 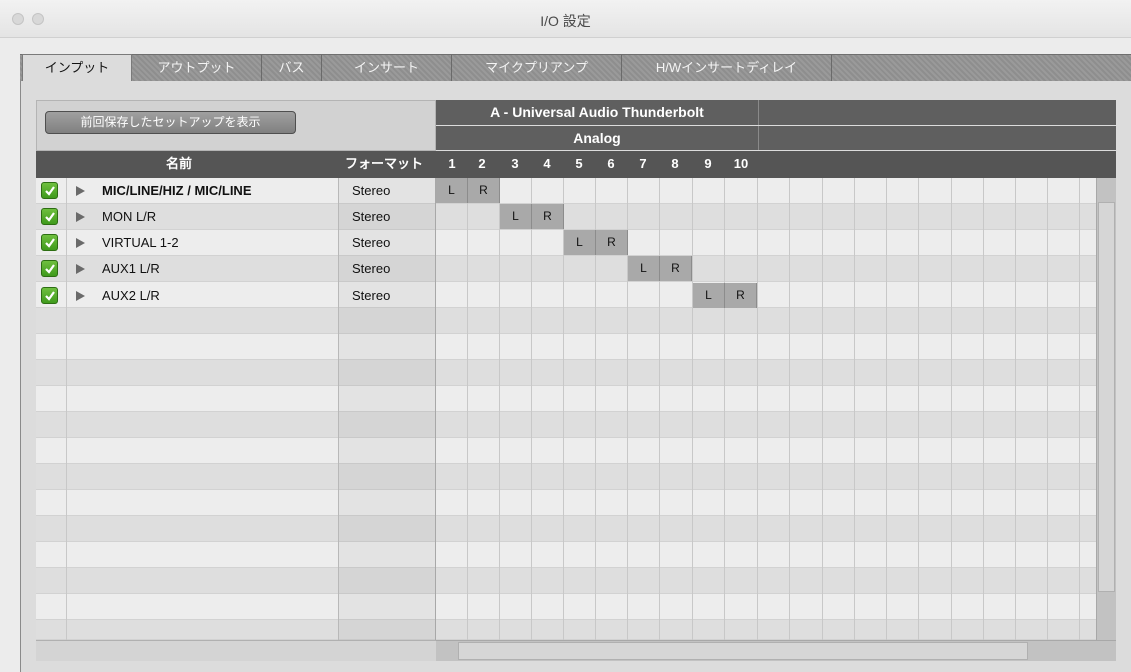 What do you see at coordinates (611, 163) in the screenshot?
I see `channel-header: 6` at bounding box center [611, 163].